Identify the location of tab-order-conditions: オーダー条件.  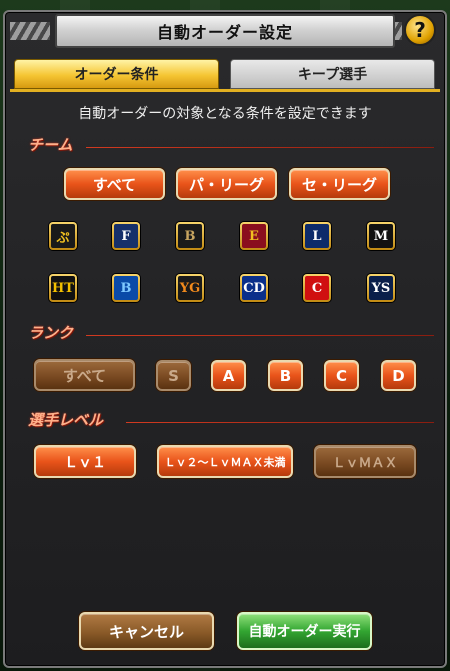
(116, 74).